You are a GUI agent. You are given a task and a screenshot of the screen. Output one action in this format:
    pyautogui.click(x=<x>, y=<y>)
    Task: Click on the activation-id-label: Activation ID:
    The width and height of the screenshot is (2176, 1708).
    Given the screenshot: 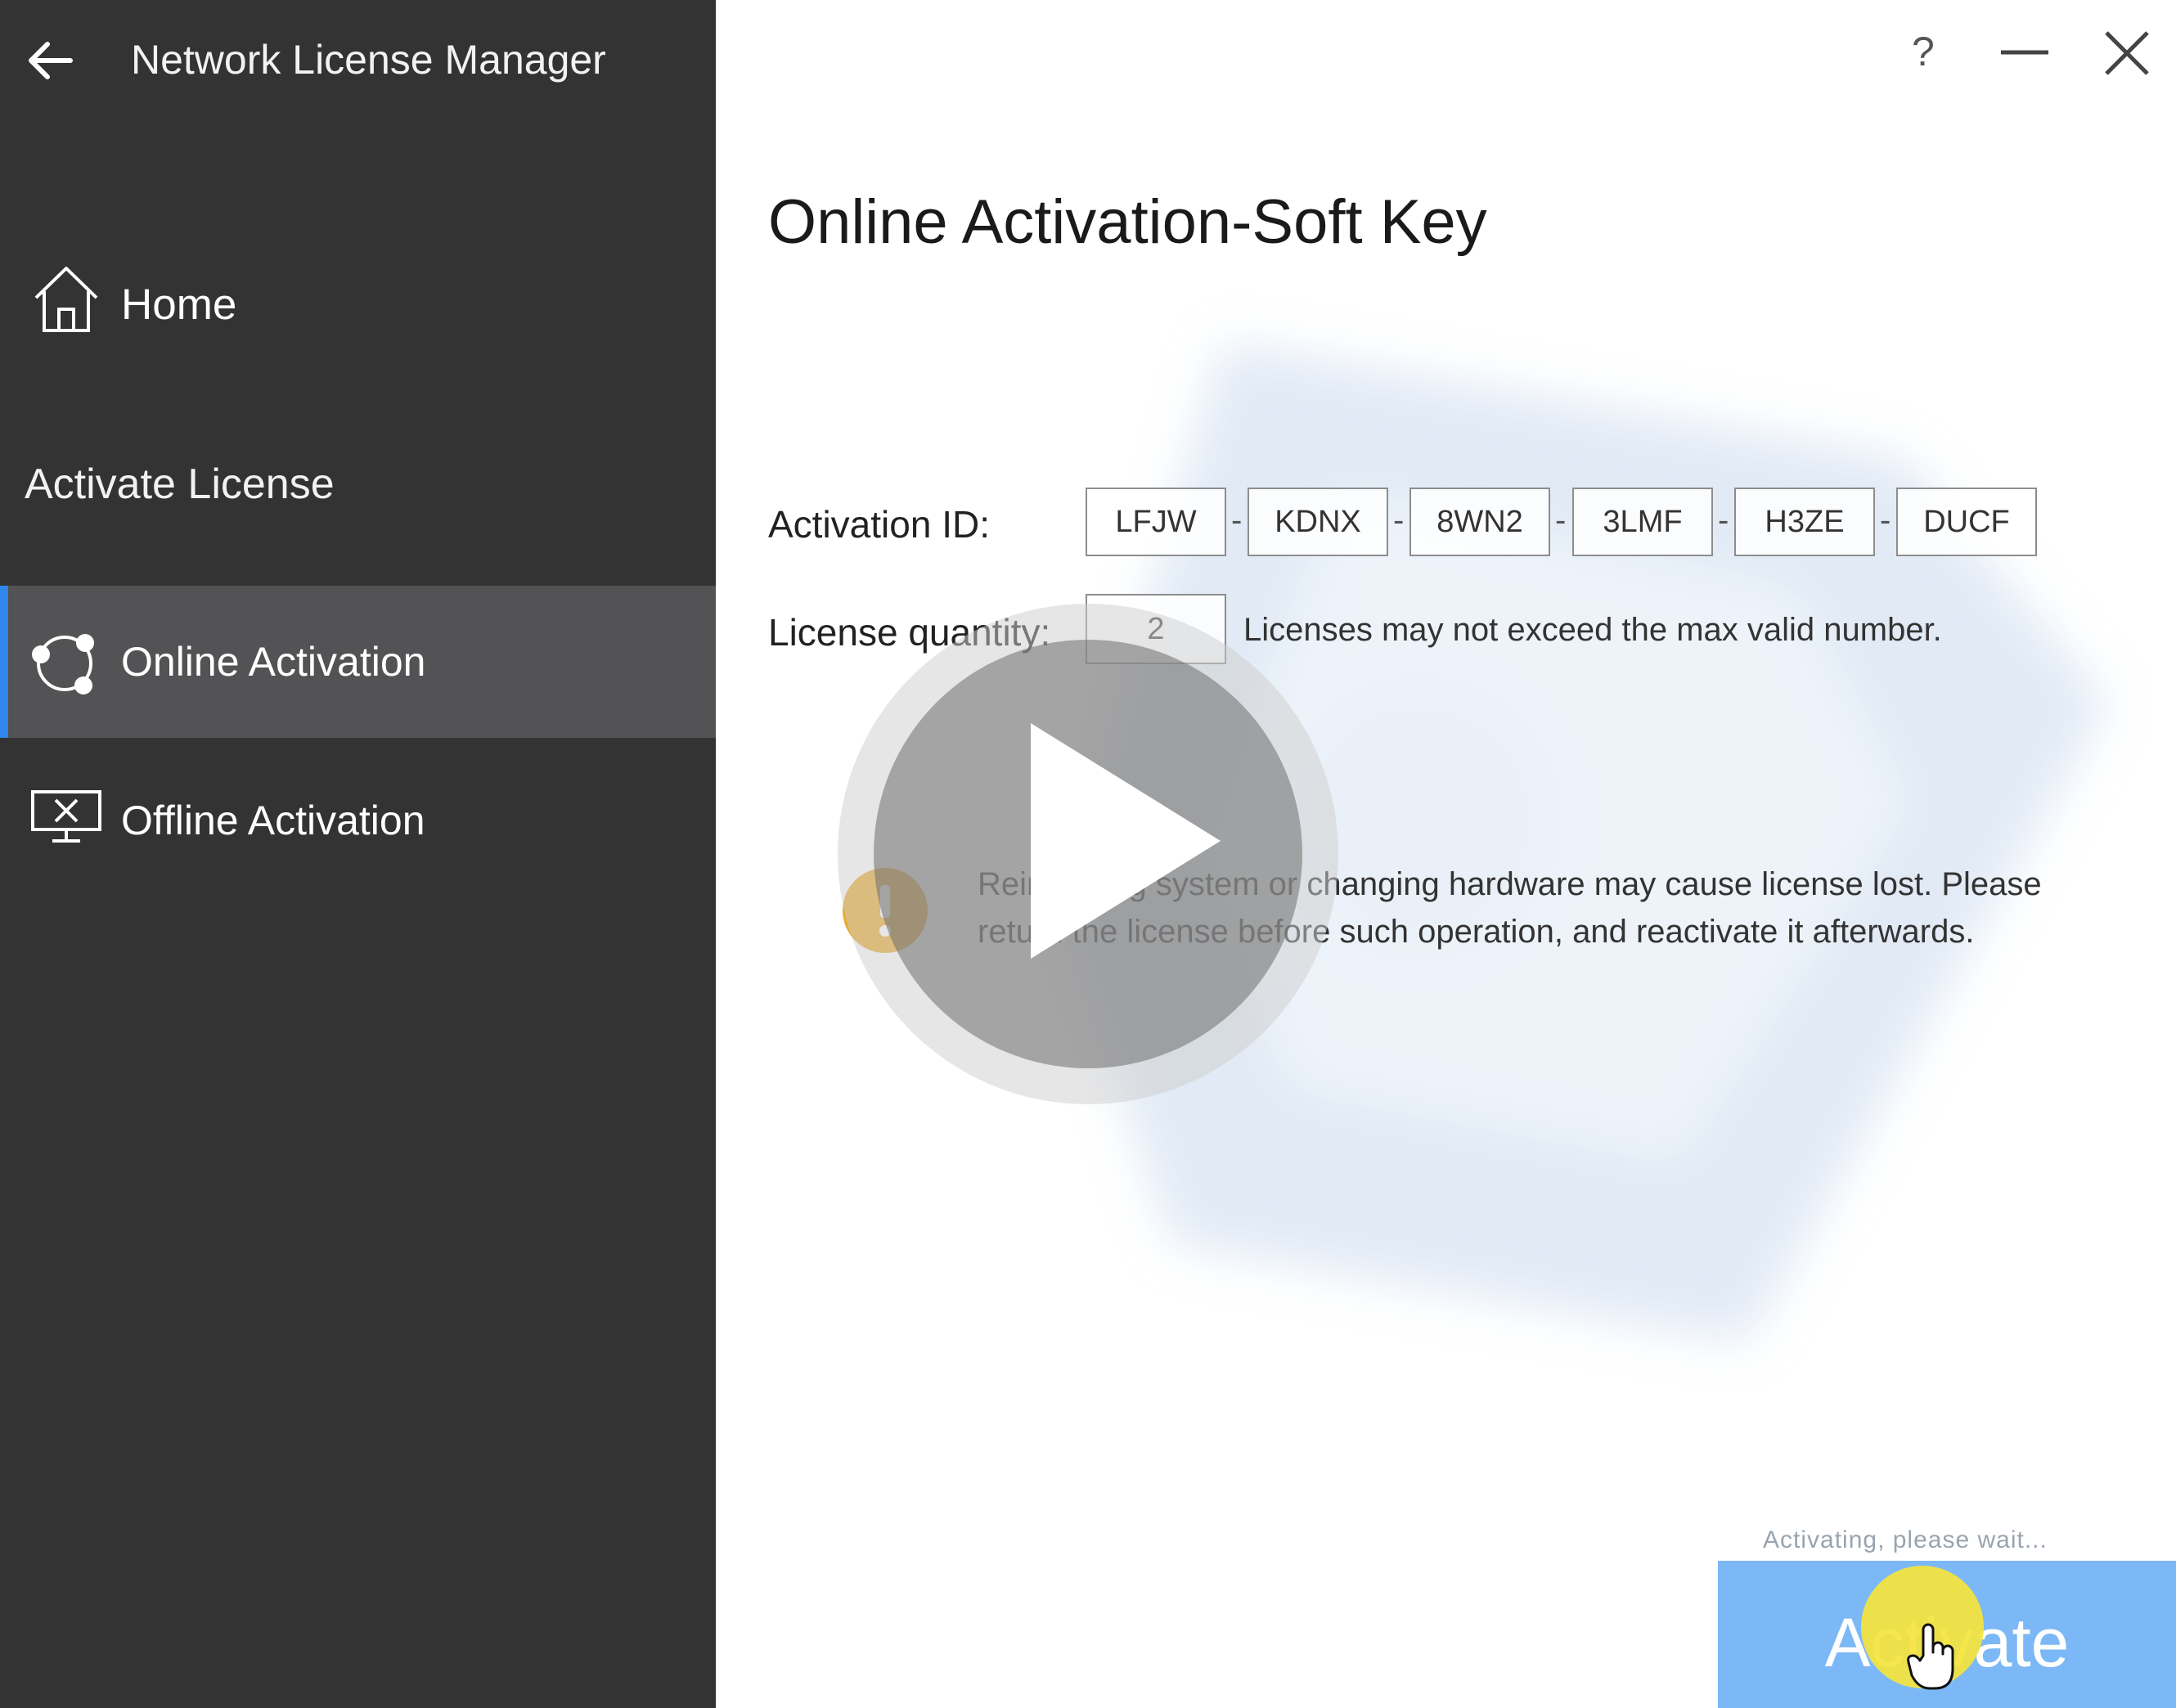 What is the action you would take?
    pyautogui.click(x=879, y=525)
    